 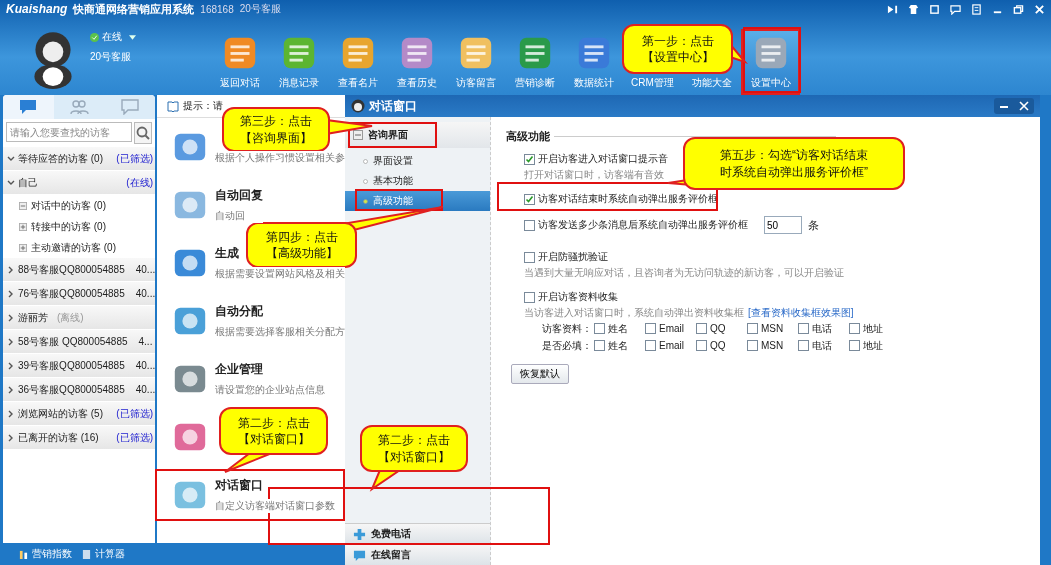 I want to click on group-tag: (在线), so click(x=140, y=182).